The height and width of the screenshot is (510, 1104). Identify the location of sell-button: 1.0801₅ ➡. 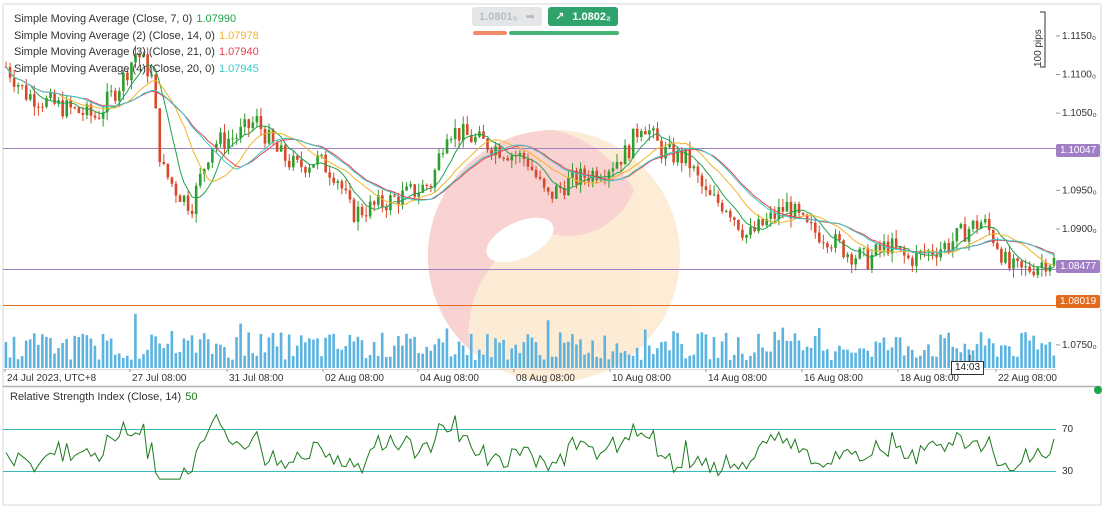
(507, 16).